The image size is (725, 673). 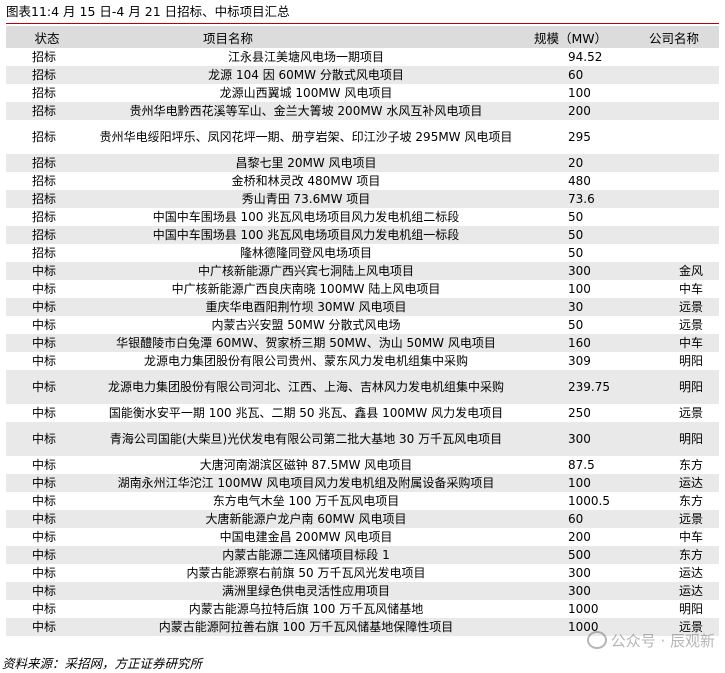 I want to click on cell-project-name: 隆林德隆同登风电场项目, so click(x=305, y=252).